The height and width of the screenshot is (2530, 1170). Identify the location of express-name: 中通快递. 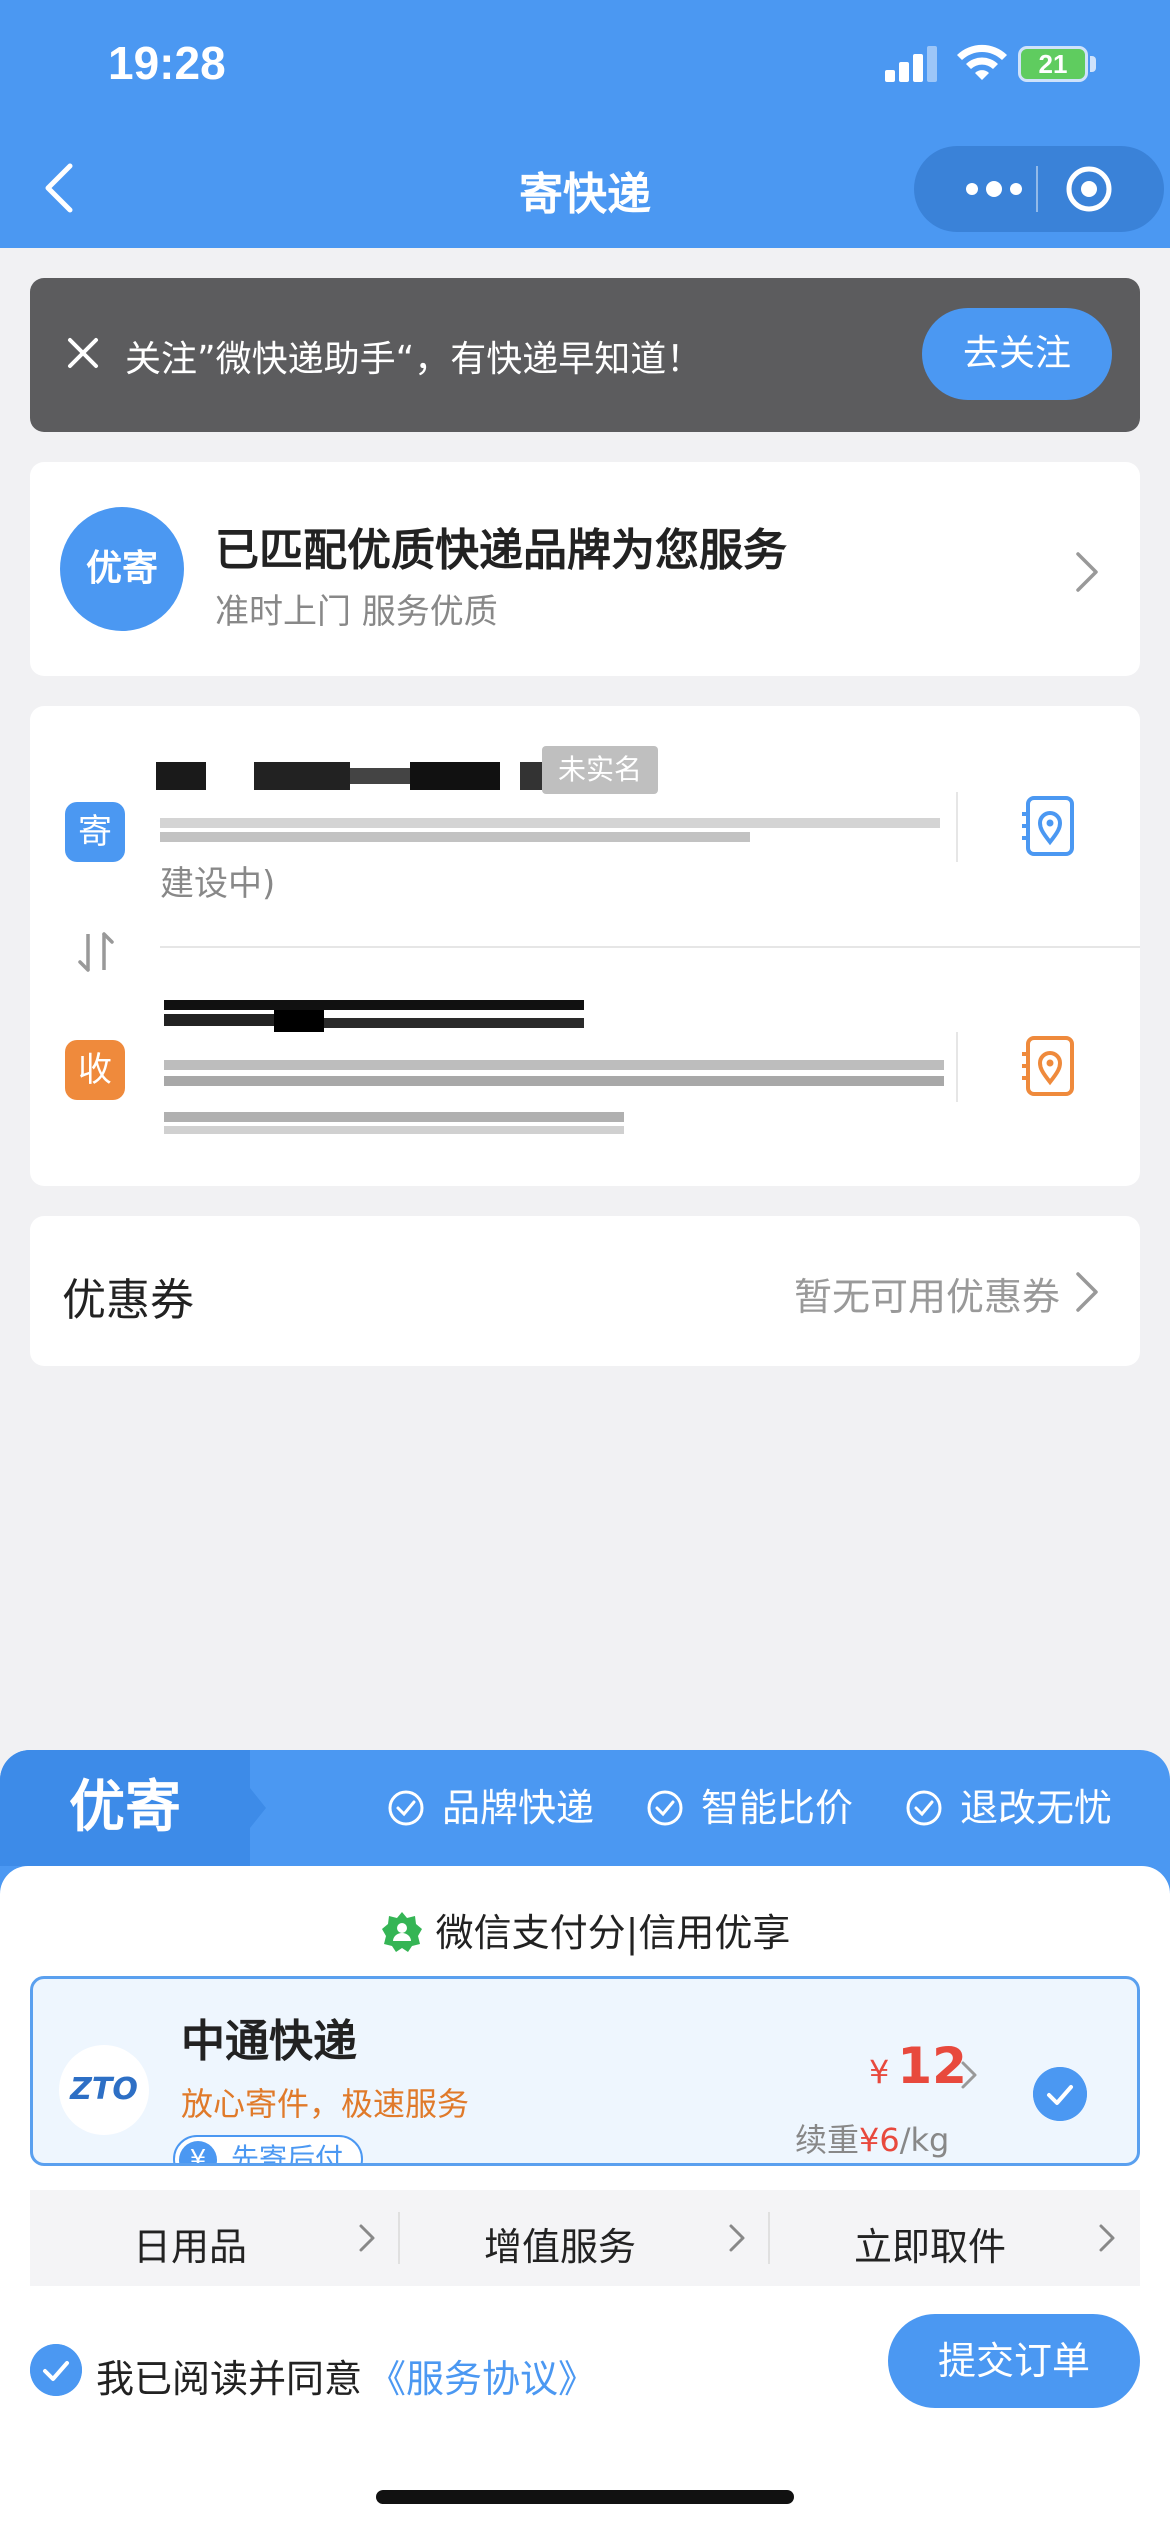
(269, 2041).